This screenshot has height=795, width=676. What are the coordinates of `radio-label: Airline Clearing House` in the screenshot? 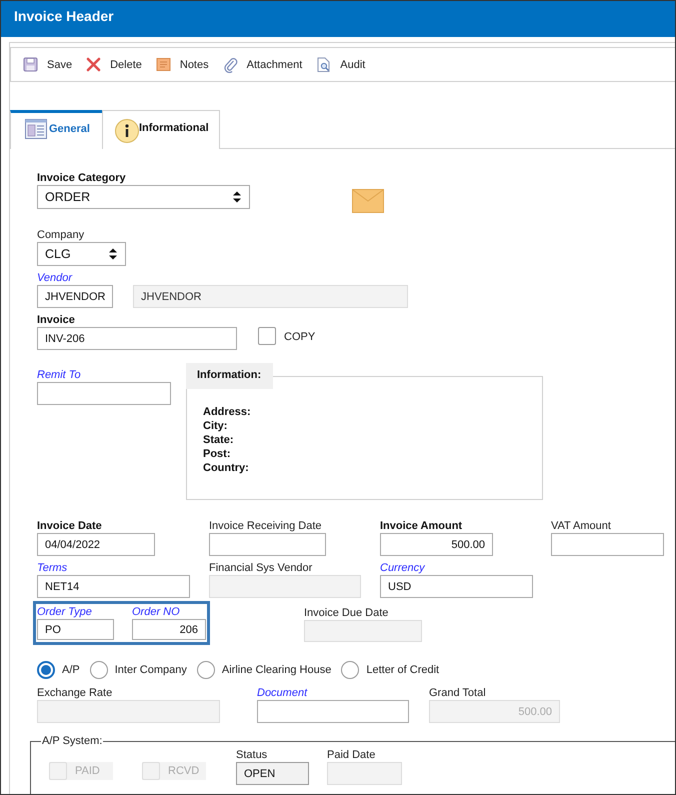 It's located at (277, 670).